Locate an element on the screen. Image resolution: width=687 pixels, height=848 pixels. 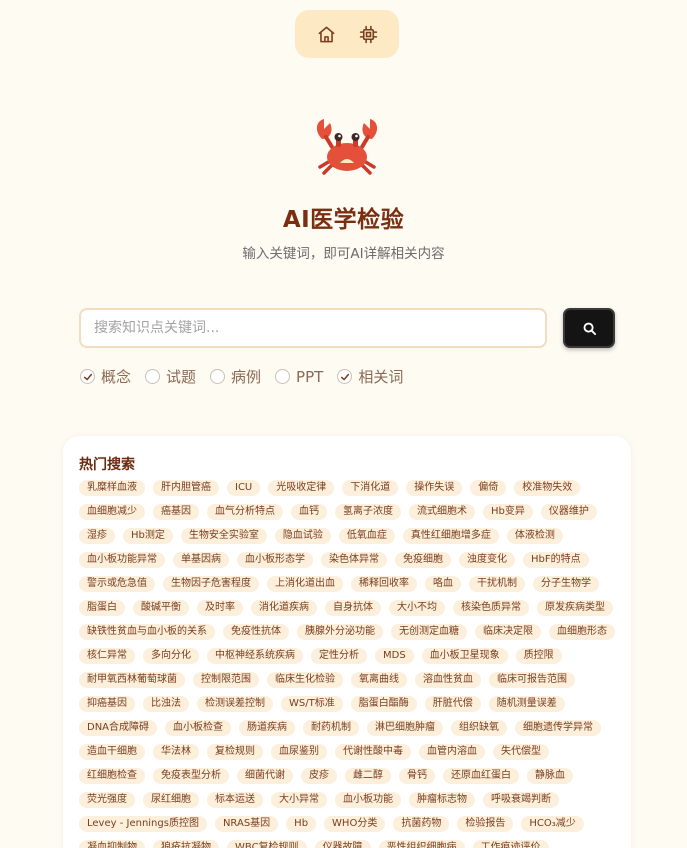
hot-search-tag: 荧光强度 is located at coordinates (107, 800).